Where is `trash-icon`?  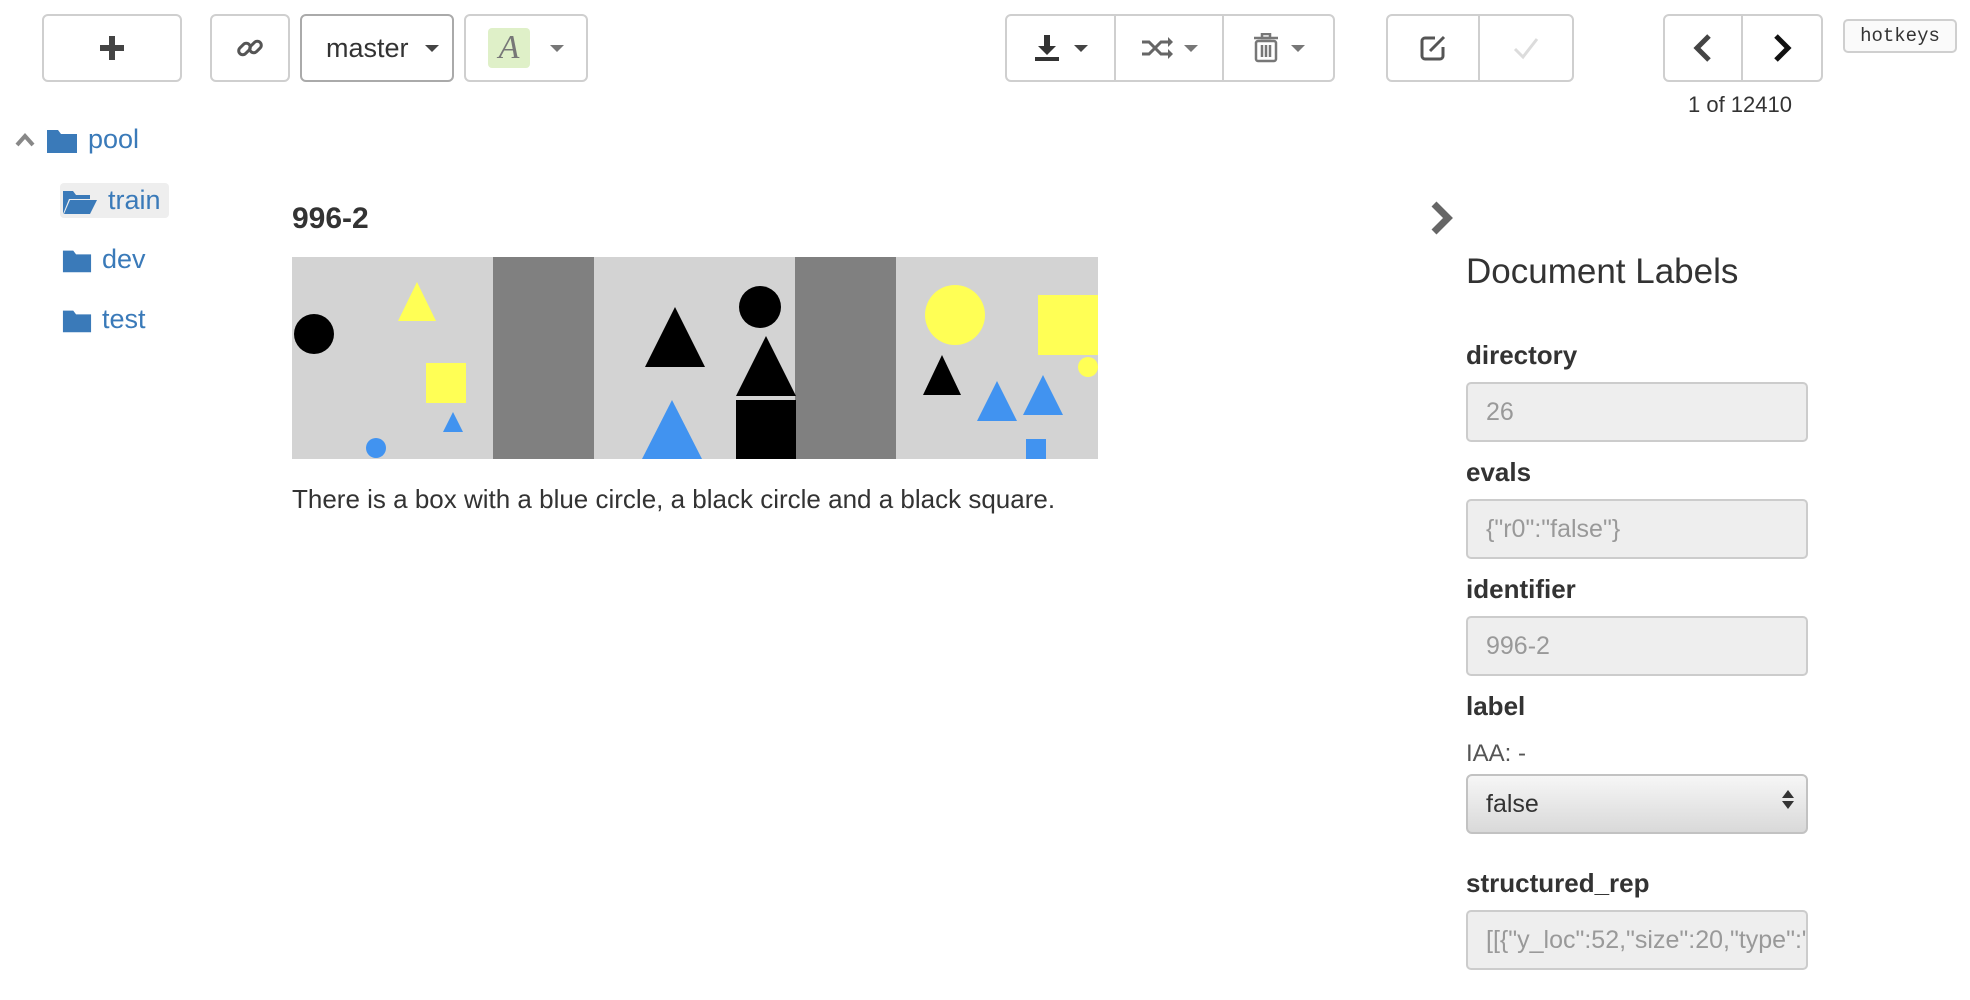 trash-icon is located at coordinates (1265, 48).